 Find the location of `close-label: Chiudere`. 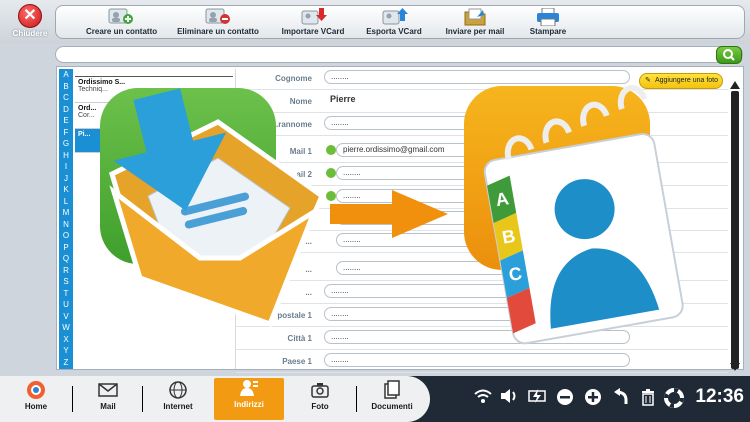

close-label: Chiudere is located at coordinates (30, 33).